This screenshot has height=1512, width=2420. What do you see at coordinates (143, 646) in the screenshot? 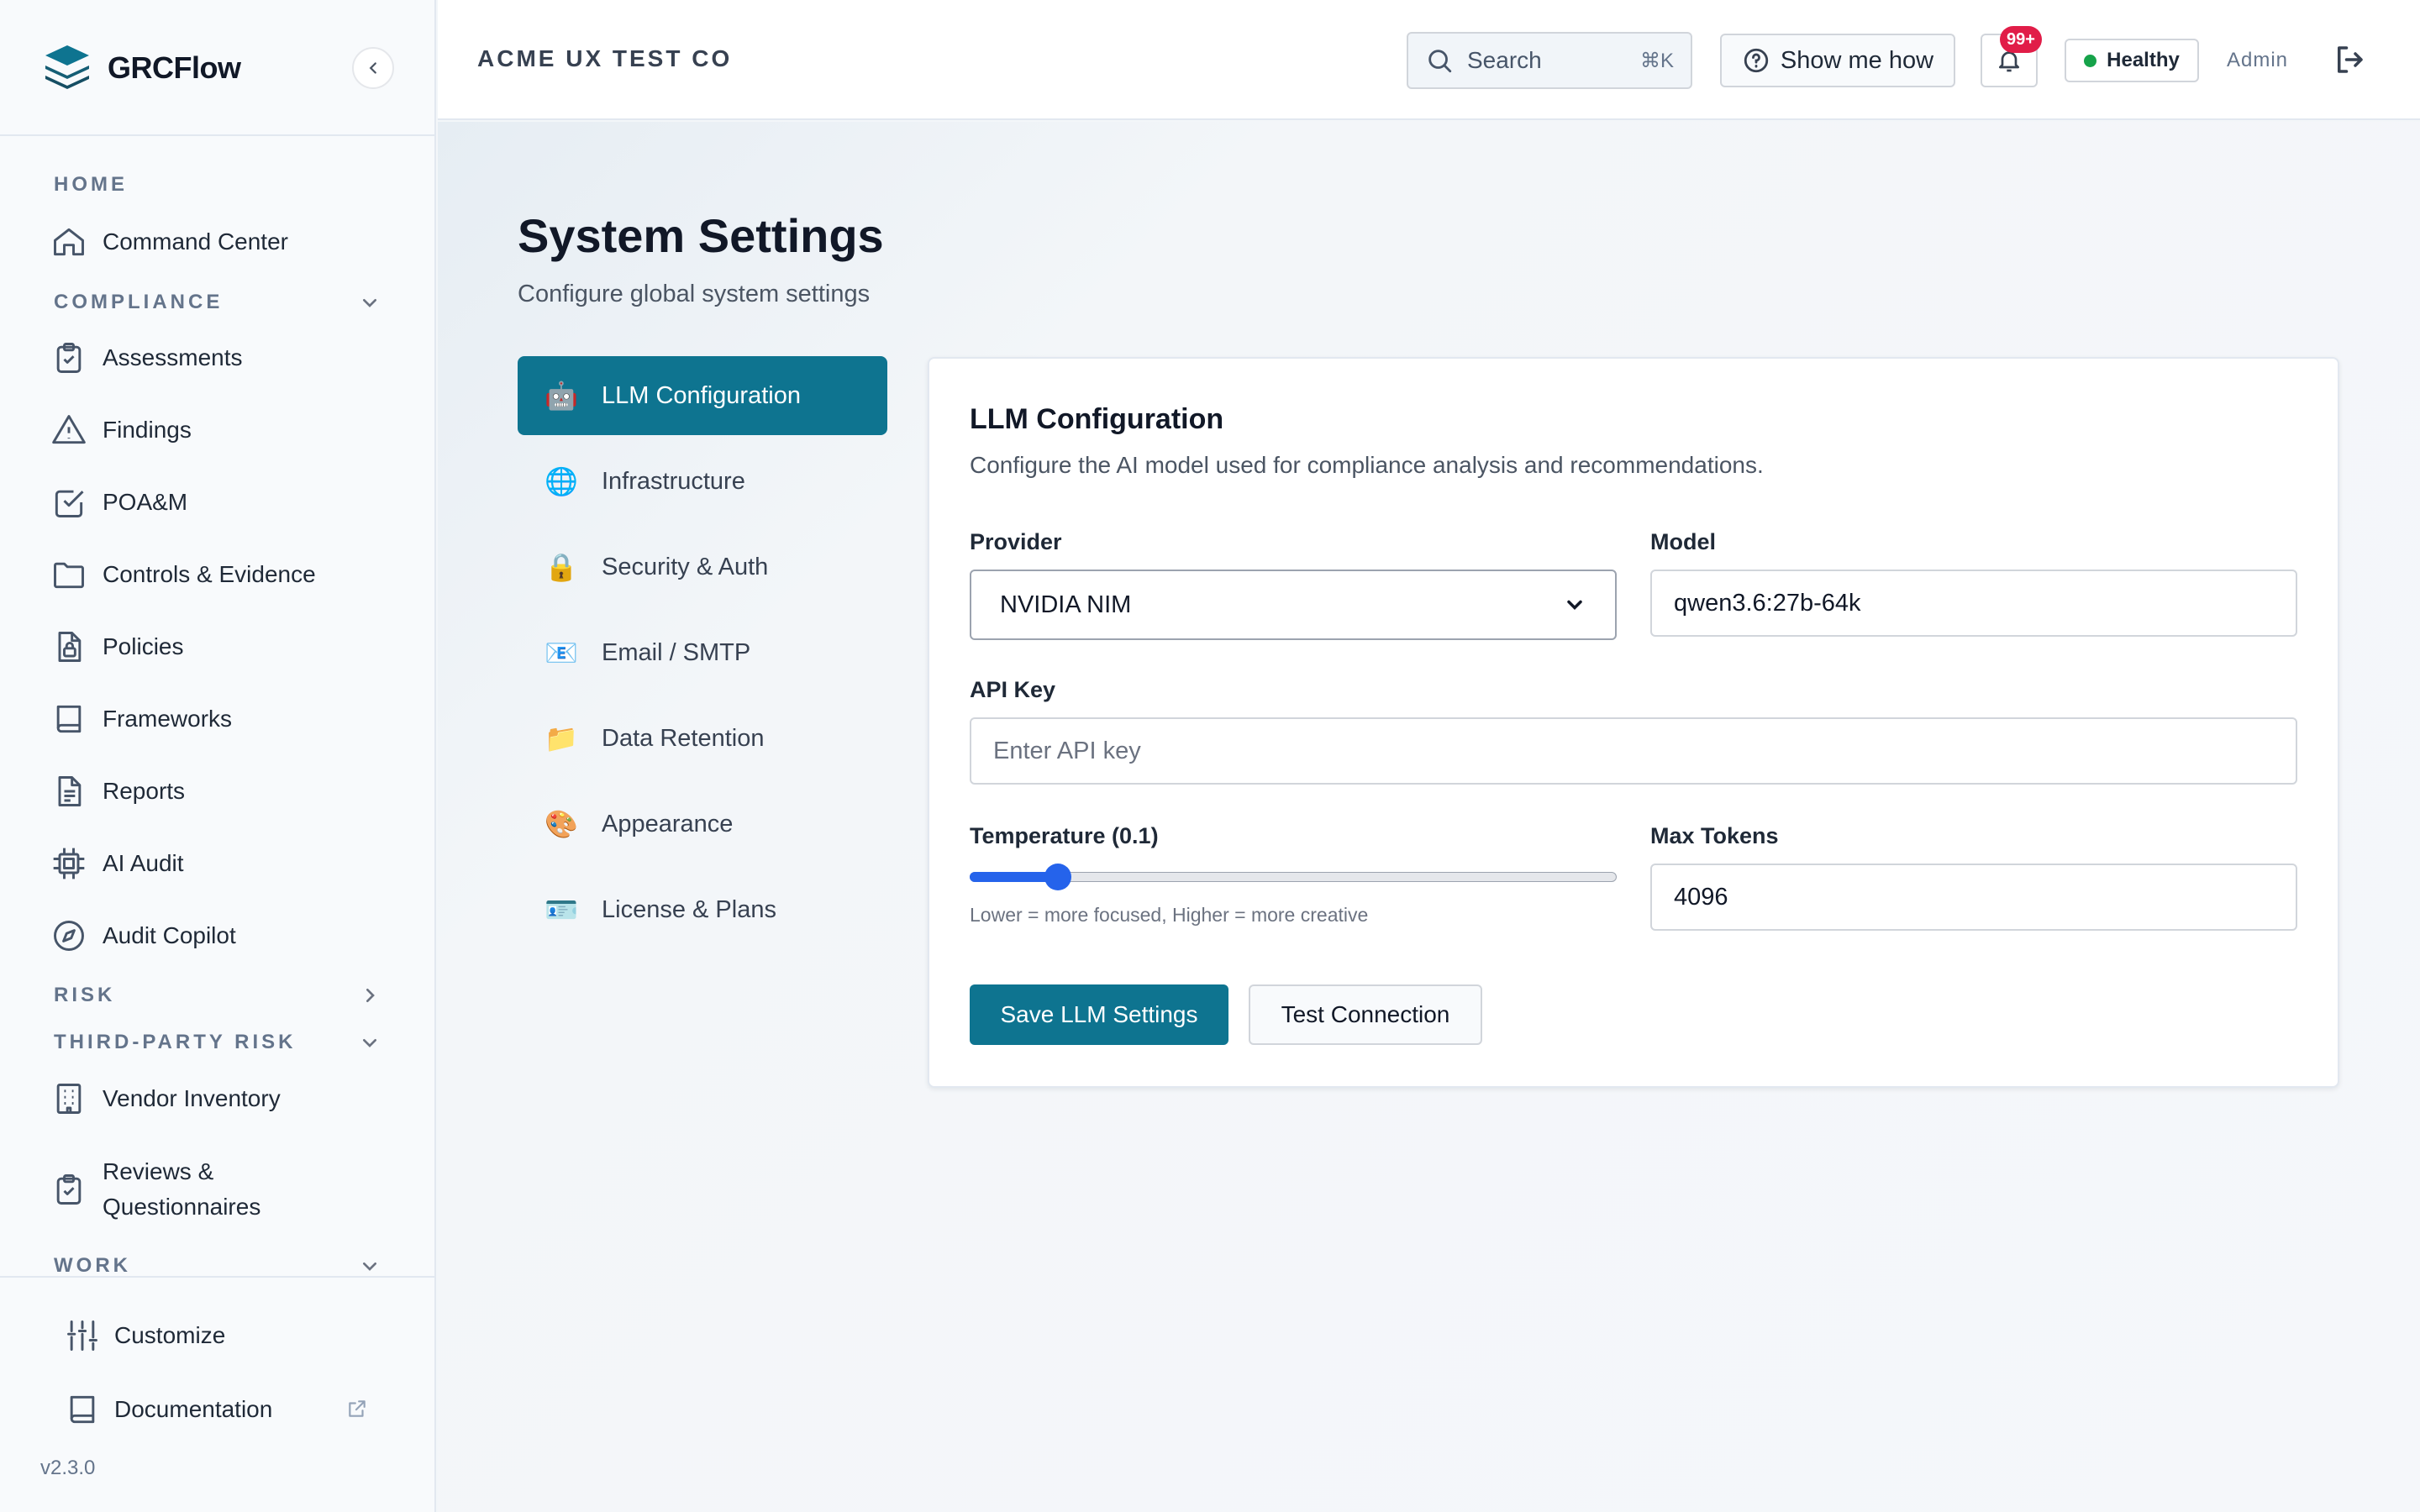
I see `sidebar-item-label: Policies` at bounding box center [143, 646].